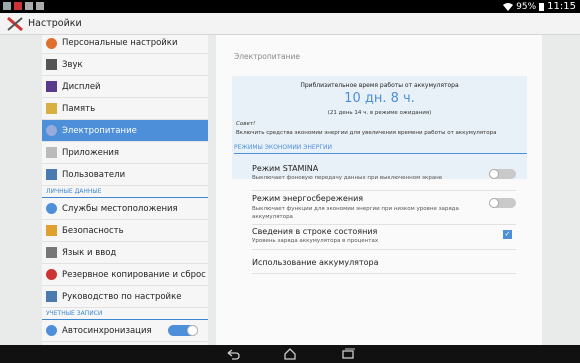 Image resolution: width=580 pixels, height=363 pixels. I want to click on location-icon, so click(51, 208).